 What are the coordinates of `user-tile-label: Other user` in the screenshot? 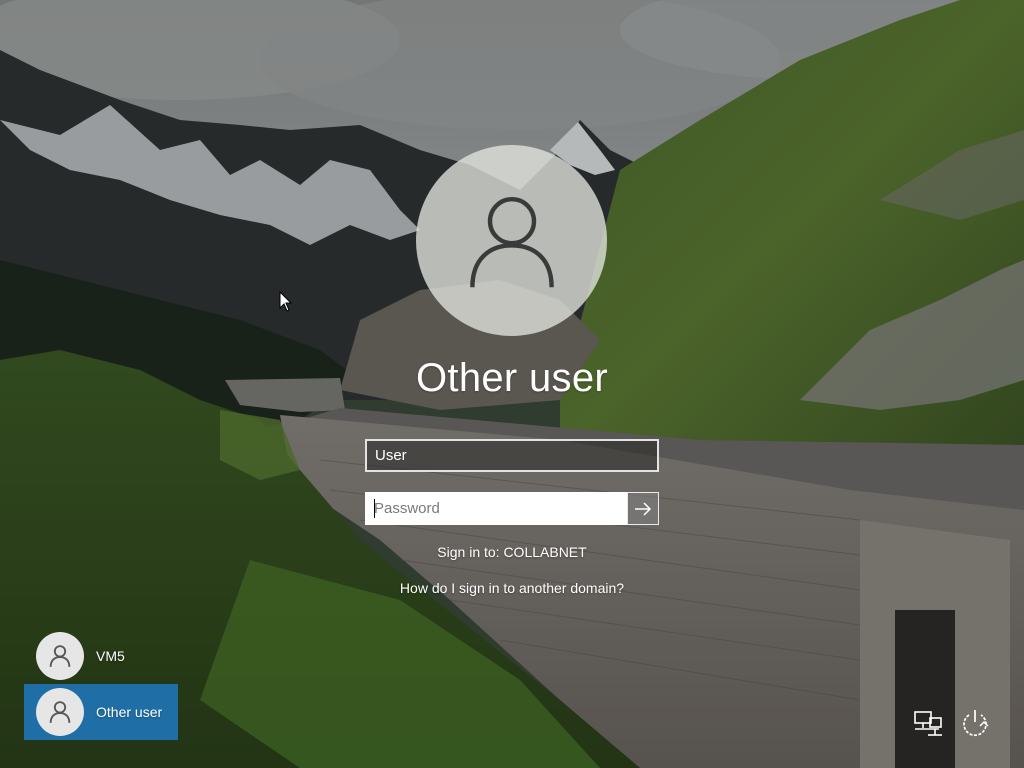 It's located at (129, 712).